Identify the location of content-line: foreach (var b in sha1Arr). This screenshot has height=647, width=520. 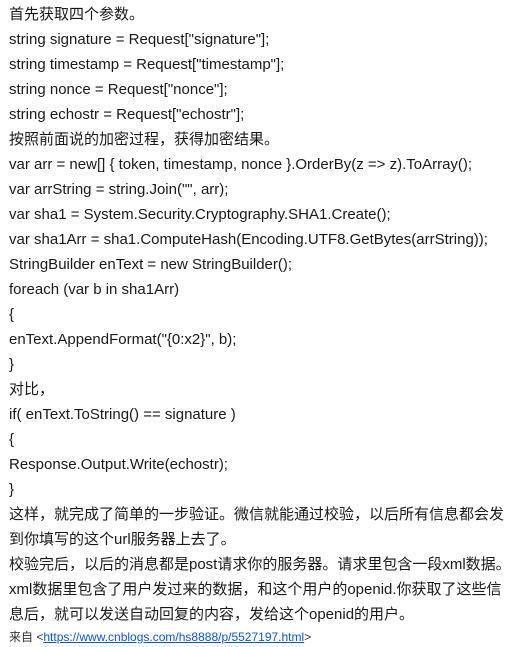
(94, 289).